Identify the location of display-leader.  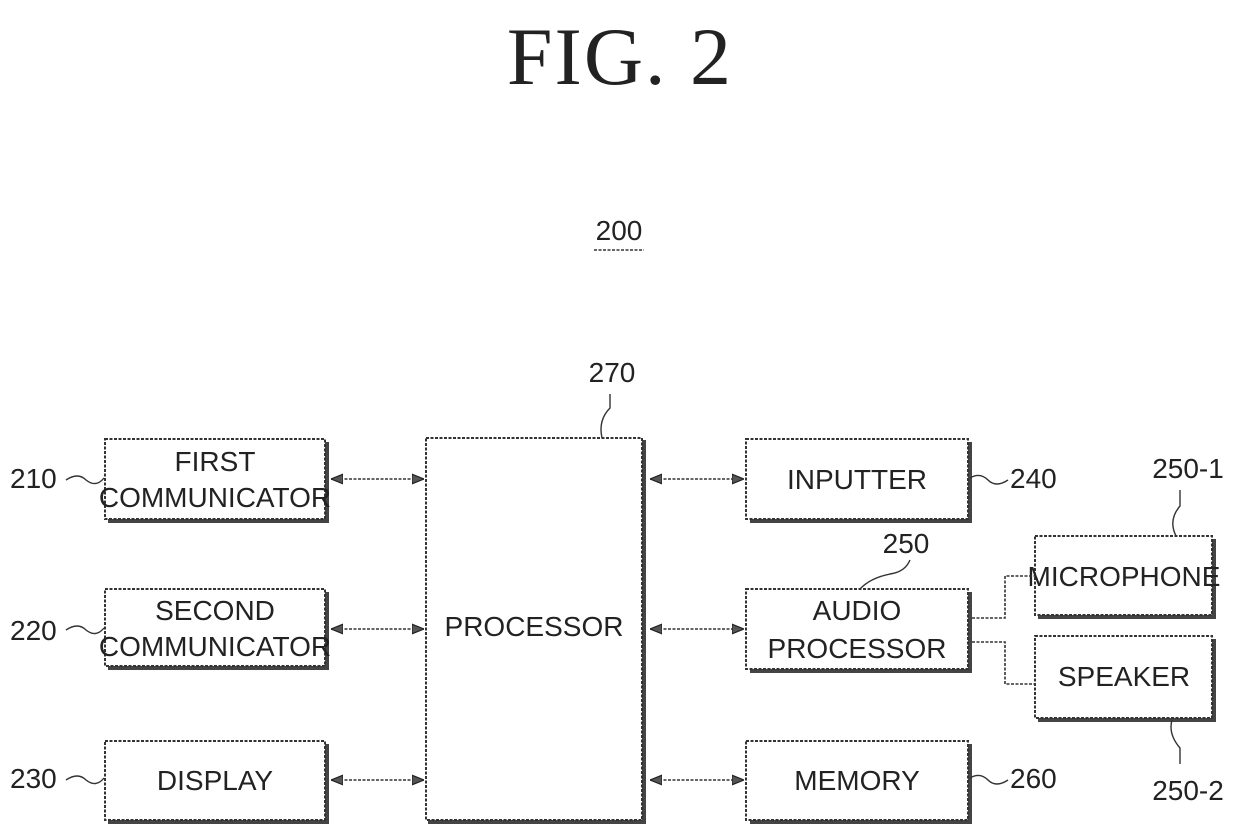
(85, 780).